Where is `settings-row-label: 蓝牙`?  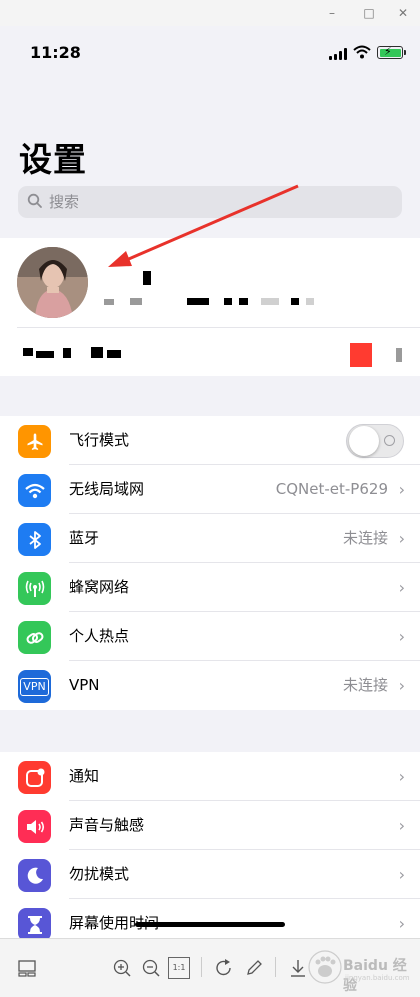
settings-row-label: 蓝牙 is located at coordinates (84, 538).